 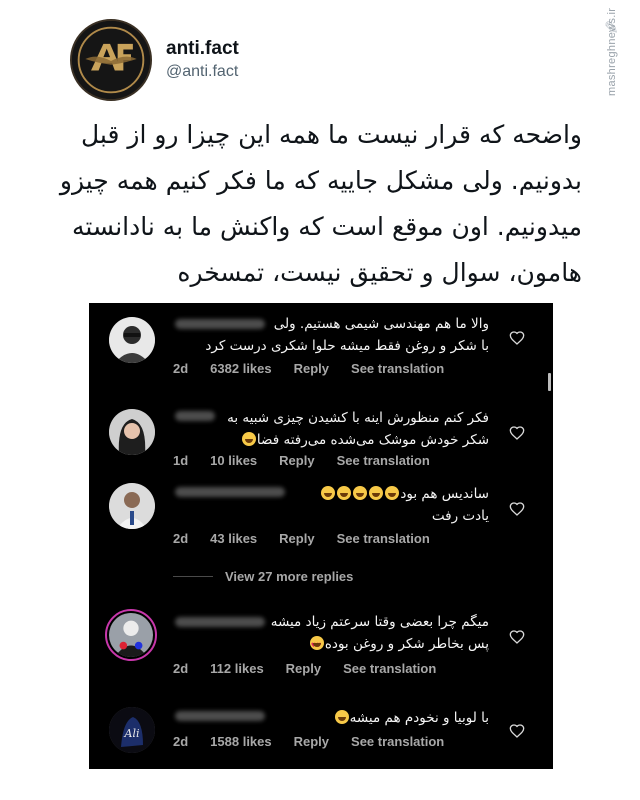 What do you see at coordinates (381, 324) in the screenshot?
I see `comment-line: والا ما هم مهندسی شیمی هستیم. ولی` at bounding box center [381, 324].